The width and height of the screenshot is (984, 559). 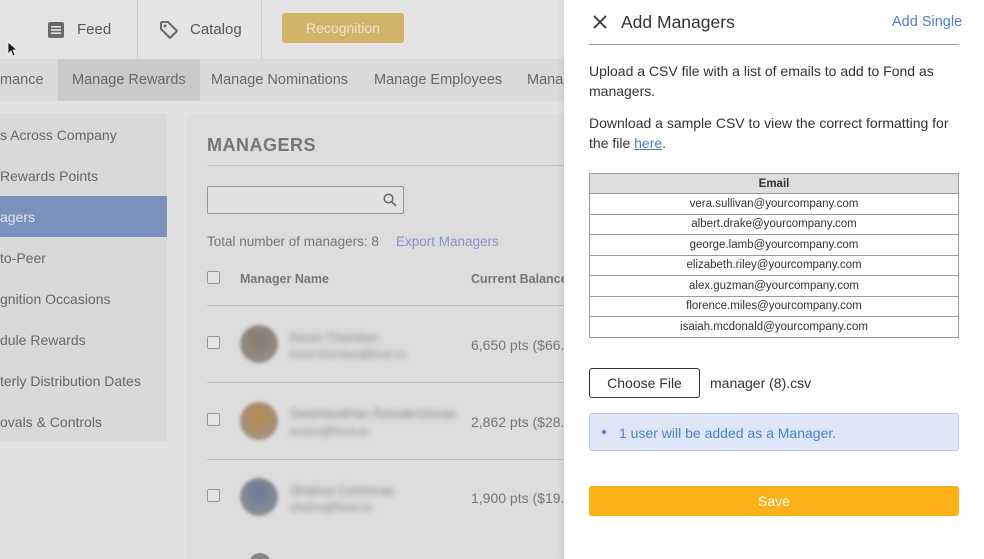 What do you see at coordinates (761, 383) in the screenshot?
I see `selected-file-name: manager (8).csv` at bounding box center [761, 383].